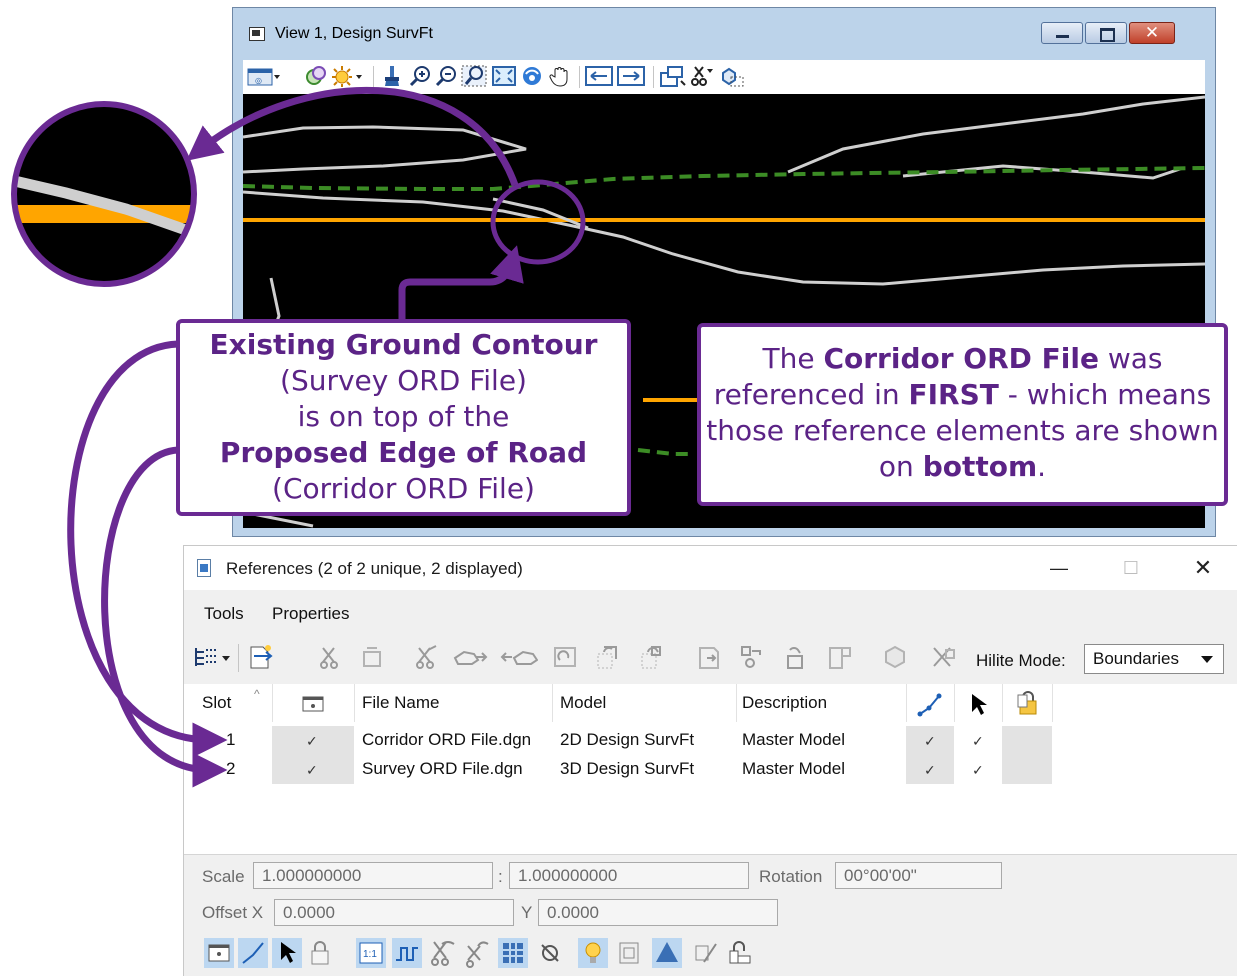 The image size is (1237, 976). I want to click on callout-left-line3: is on top of the, so click(403, 416).